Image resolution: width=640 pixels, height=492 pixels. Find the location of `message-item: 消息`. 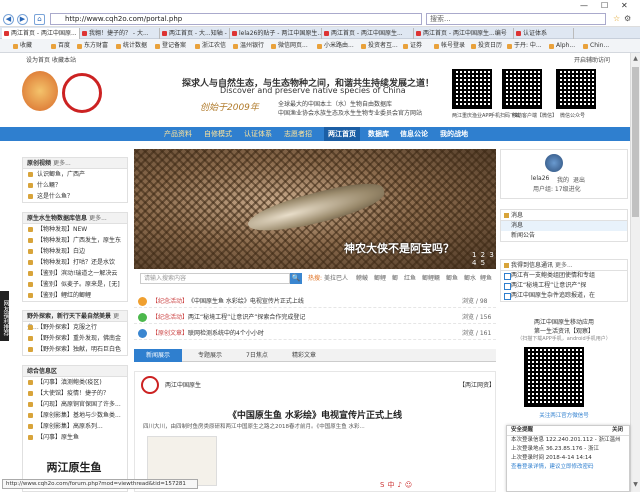

message-item: 消息 is located at coordinates (564, 226).